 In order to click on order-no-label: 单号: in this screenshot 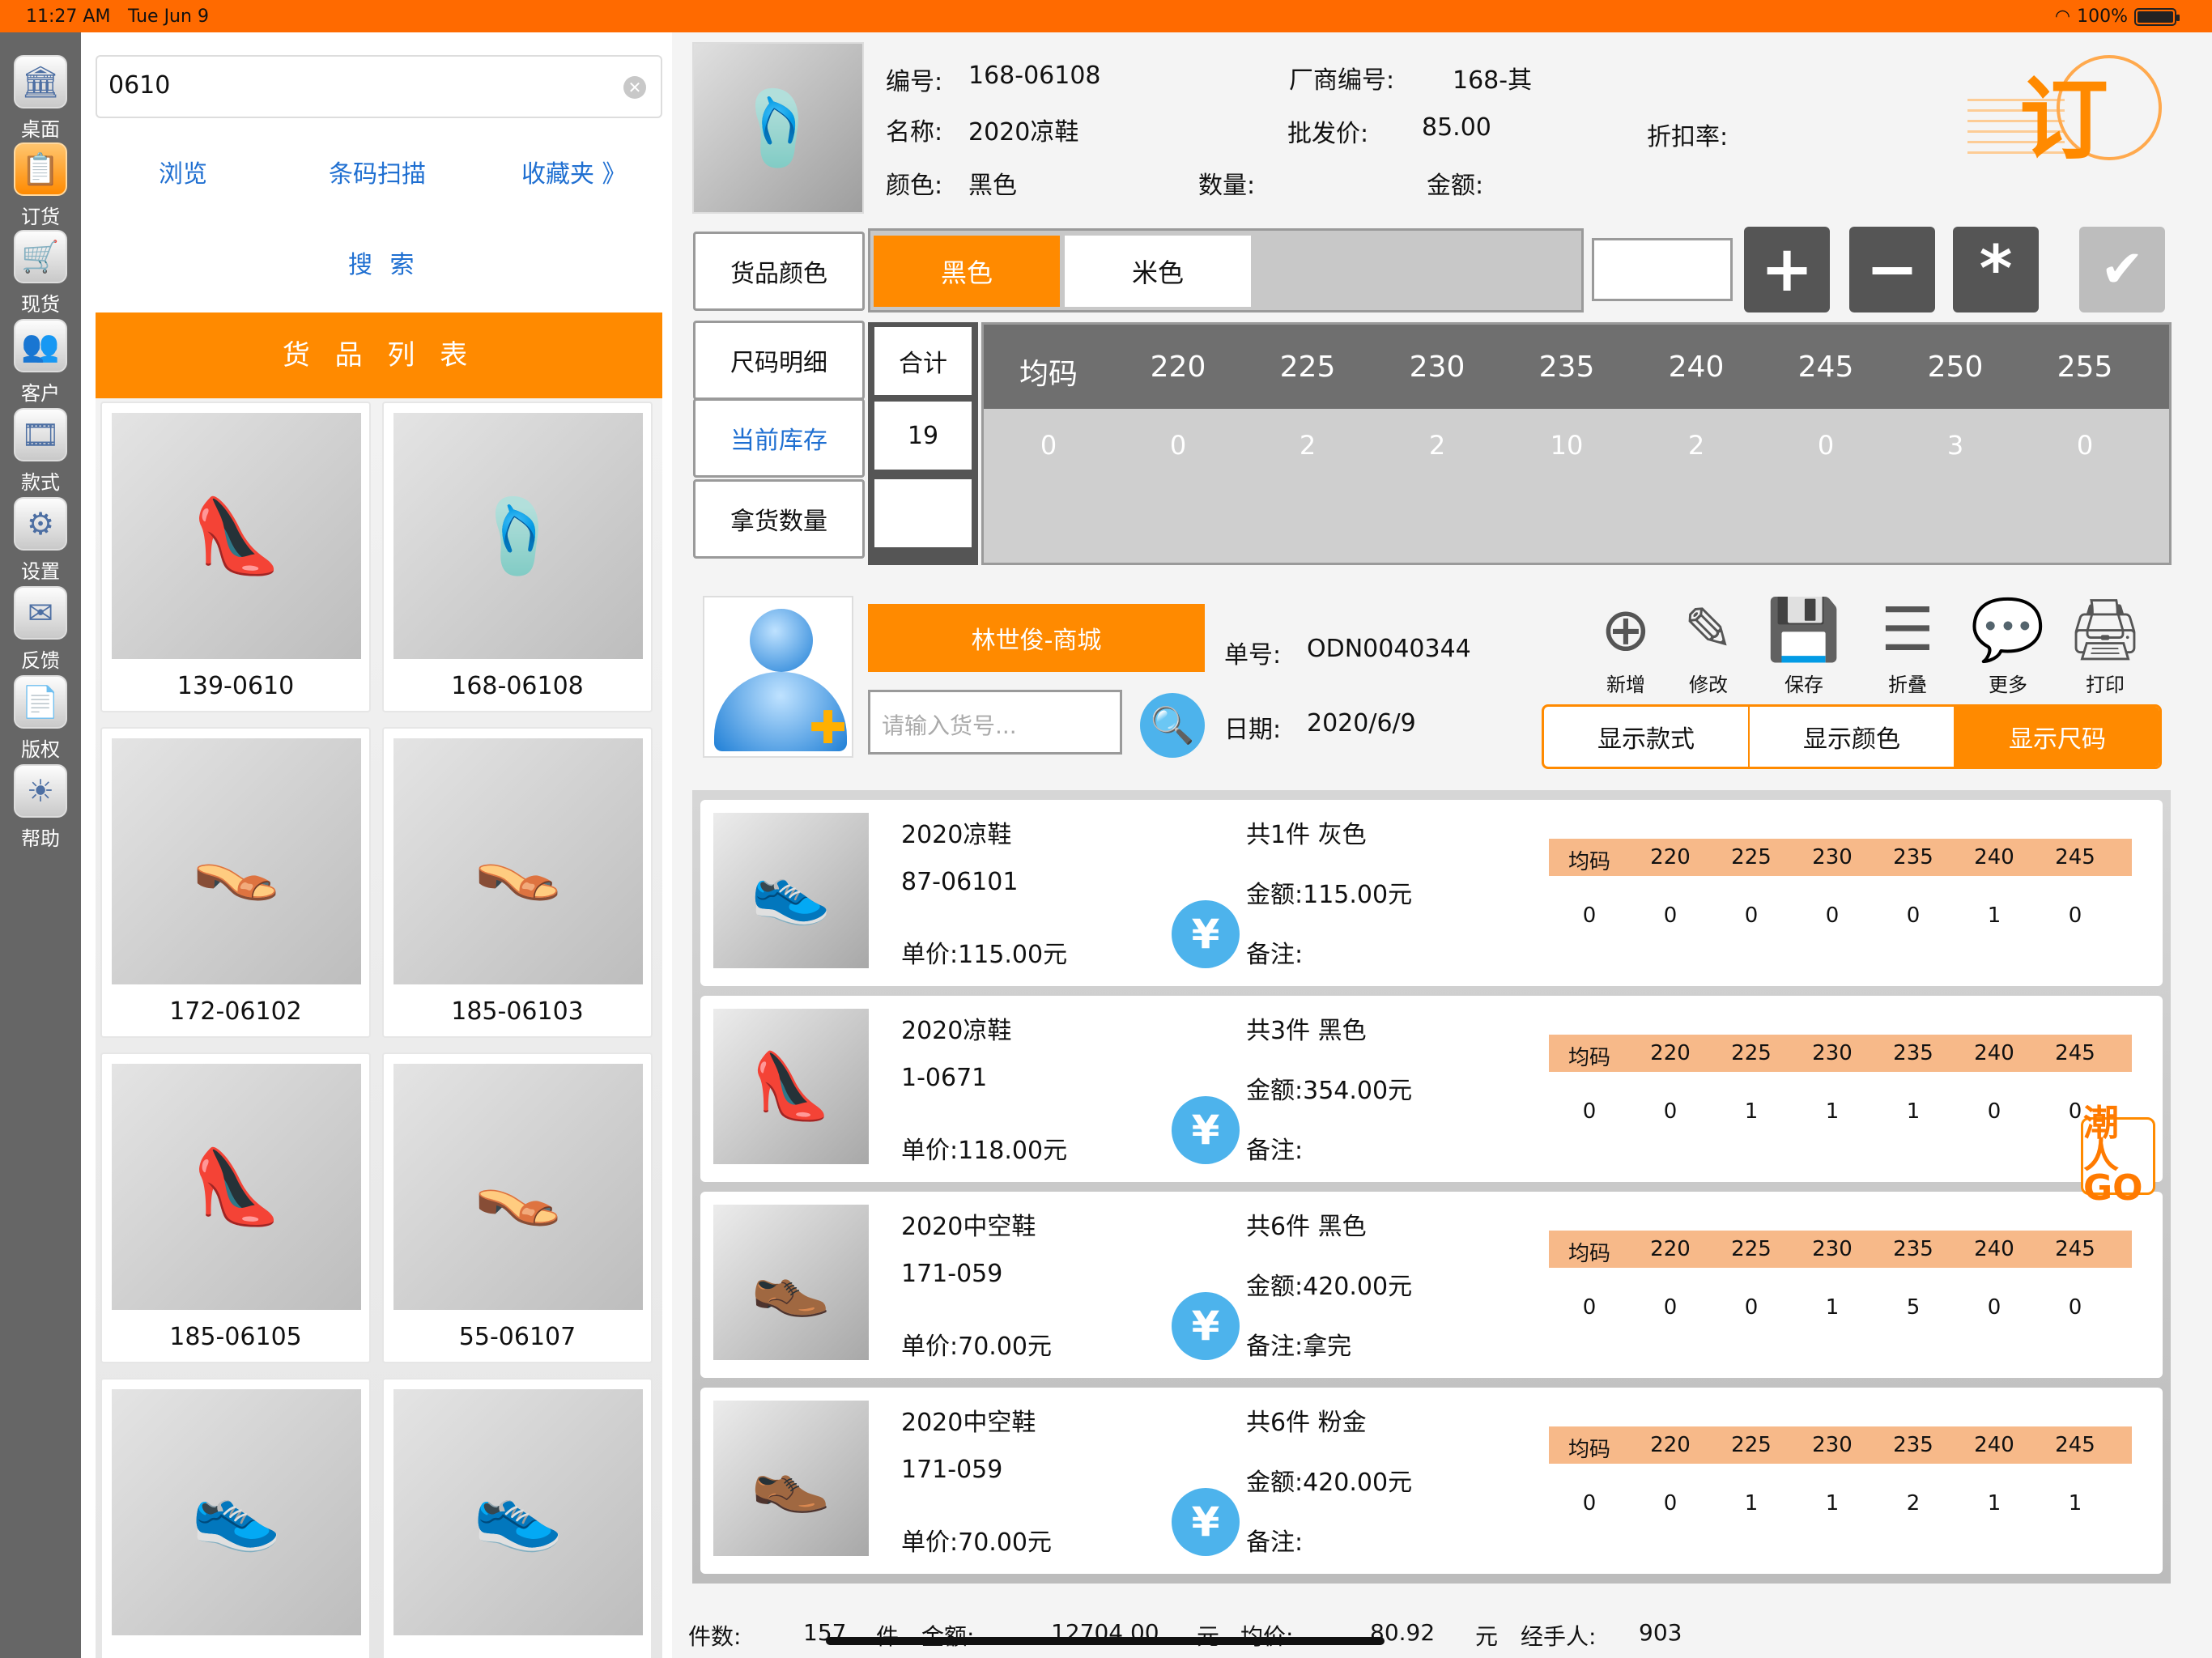, I will do `click(1253, 655)`.